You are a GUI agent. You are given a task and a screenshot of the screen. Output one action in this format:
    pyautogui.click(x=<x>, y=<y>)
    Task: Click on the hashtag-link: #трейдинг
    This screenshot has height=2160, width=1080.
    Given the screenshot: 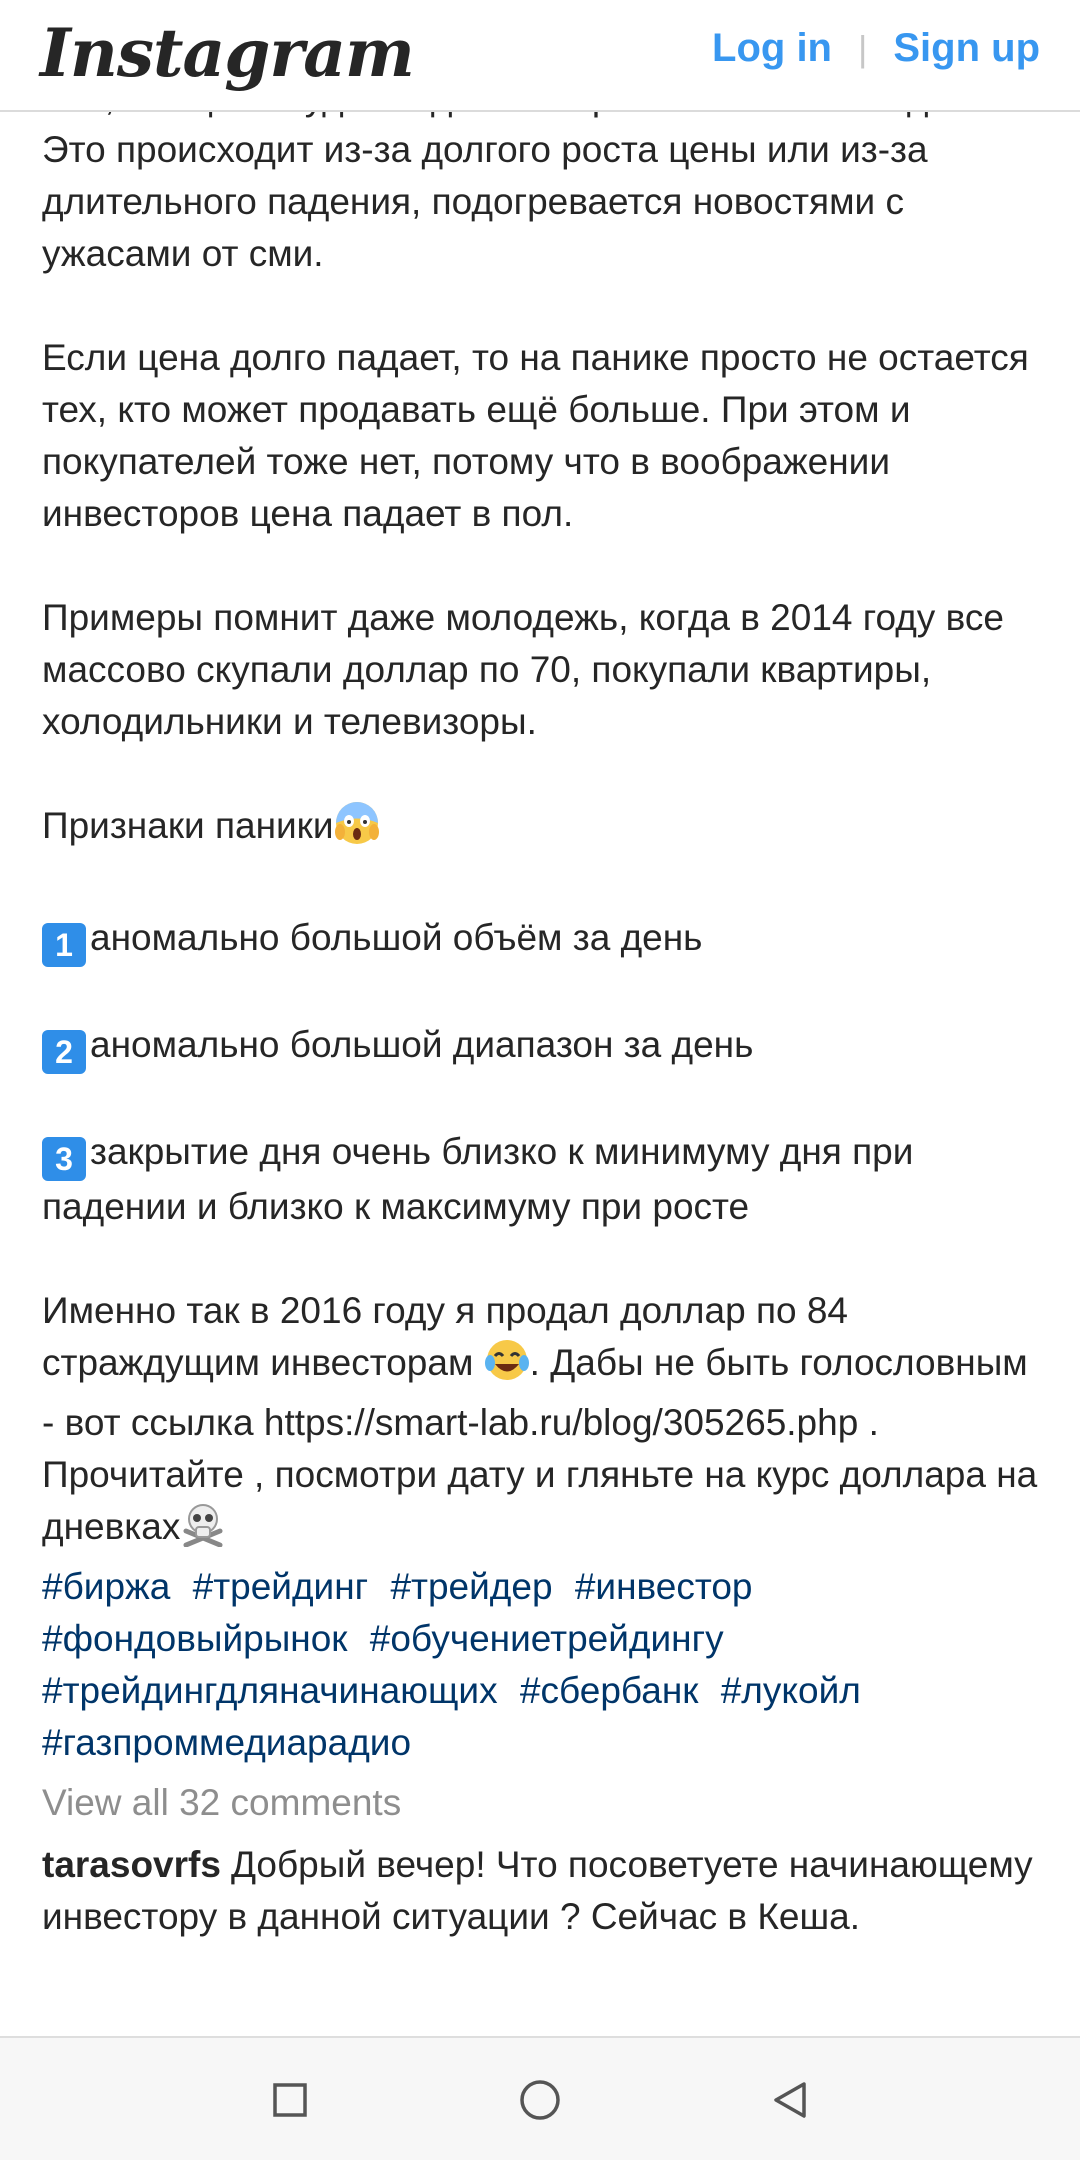 What is the action you would take?
    pyautogui.click(x=281, y=1586)
    